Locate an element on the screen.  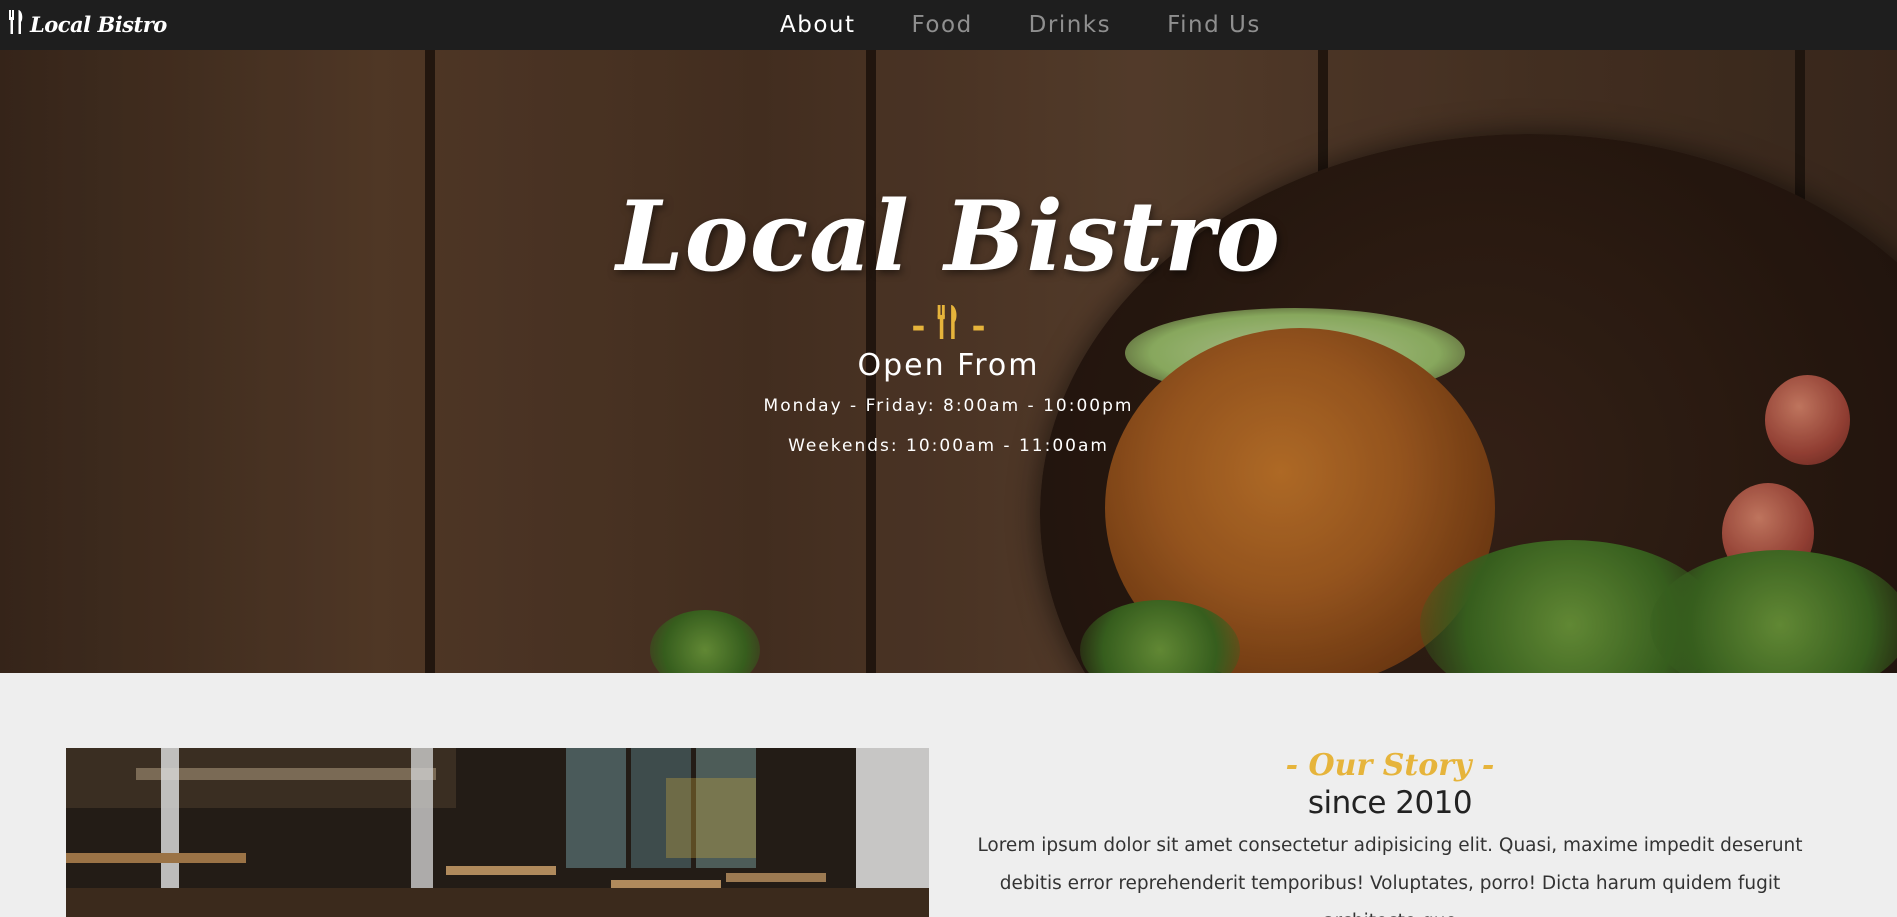
hero-title: Local Bistro is located at coordinates (948, 236).